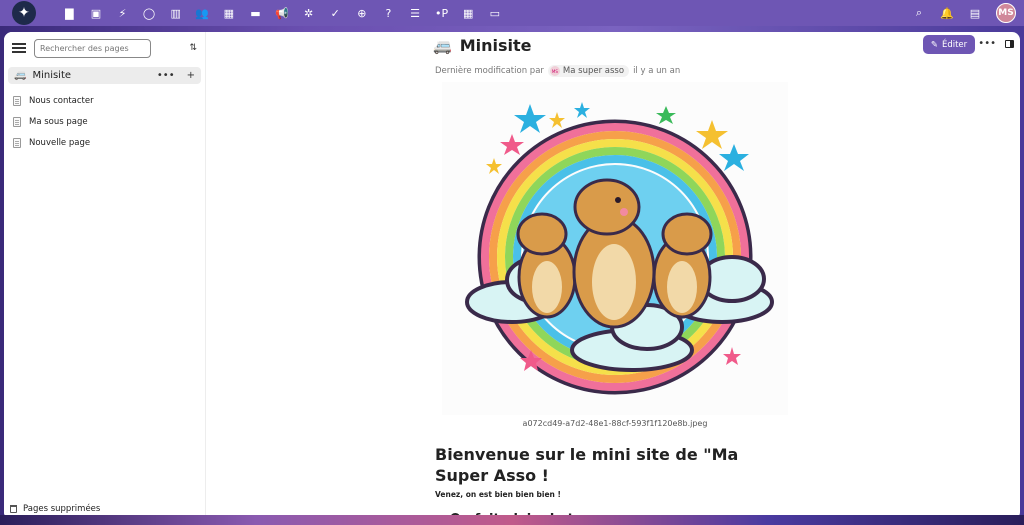 This screenshot has width=1024, height=525. What do you see at coordinates (60, 142) in the screenshot?
I see `sidebar-item-label: Nouvelle page` at bounding box center [60, 142].